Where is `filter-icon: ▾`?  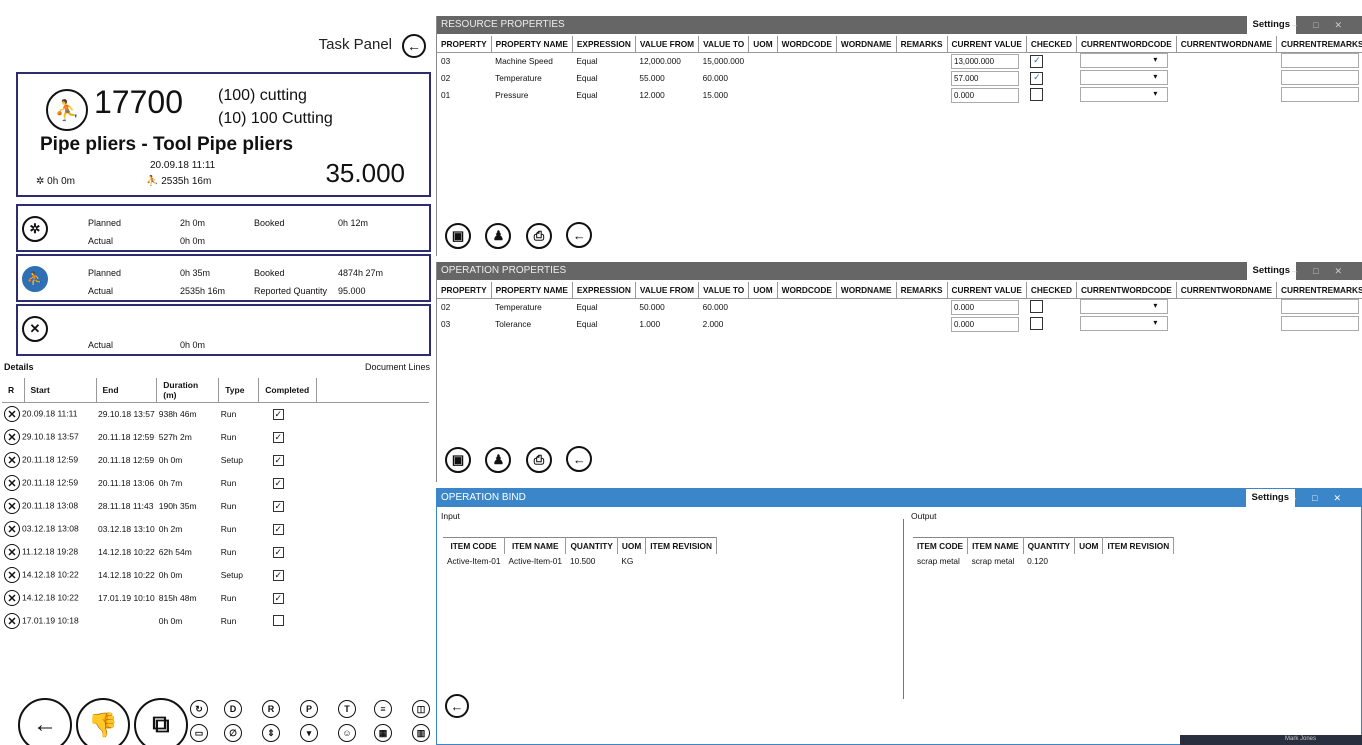 filter-icon: ▾ is located at coordinates (309, 733).